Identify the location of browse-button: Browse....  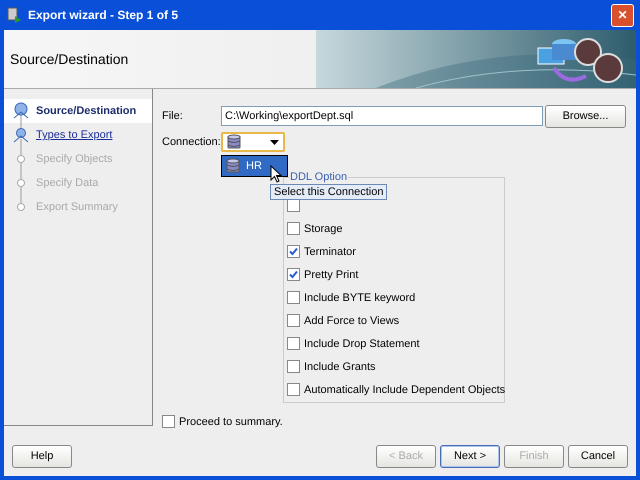
(585, 116).